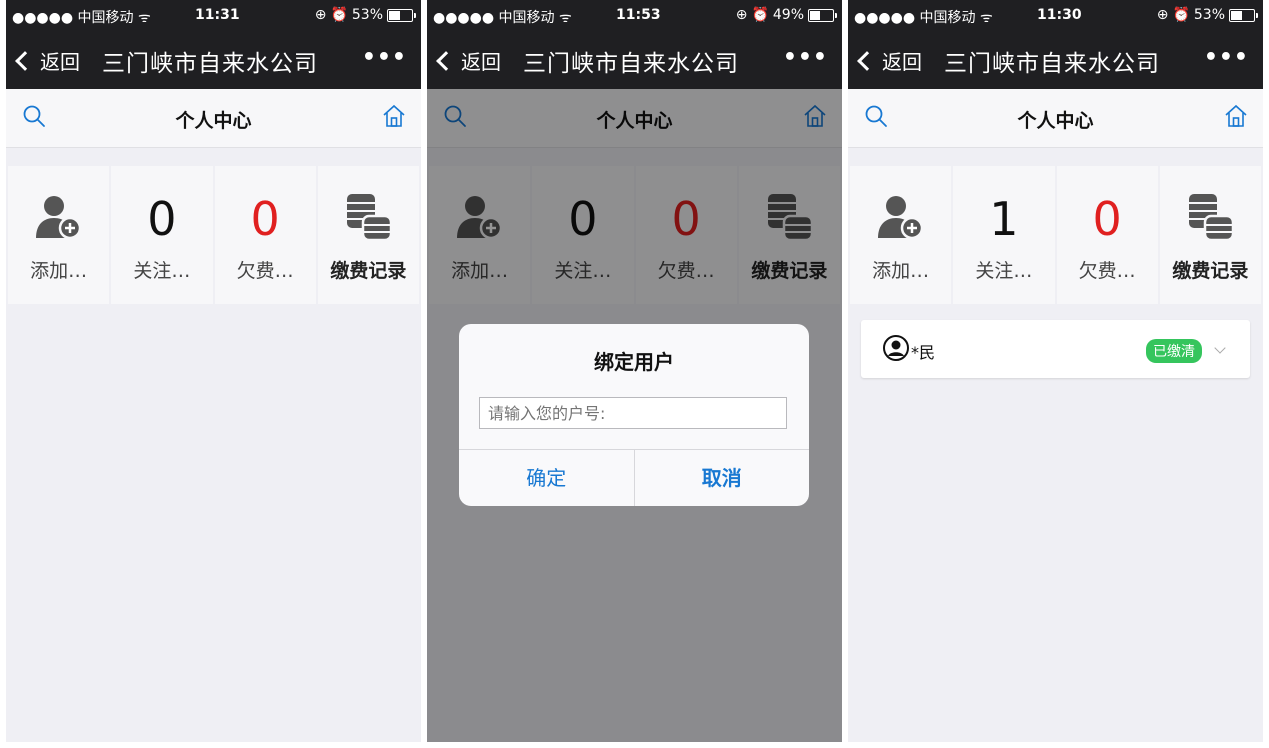  I want to click on status-bar: ●●●●● 中国移动 ᯤ 11:30 ⊕ ⏰ 53%, so click(1055, 15).